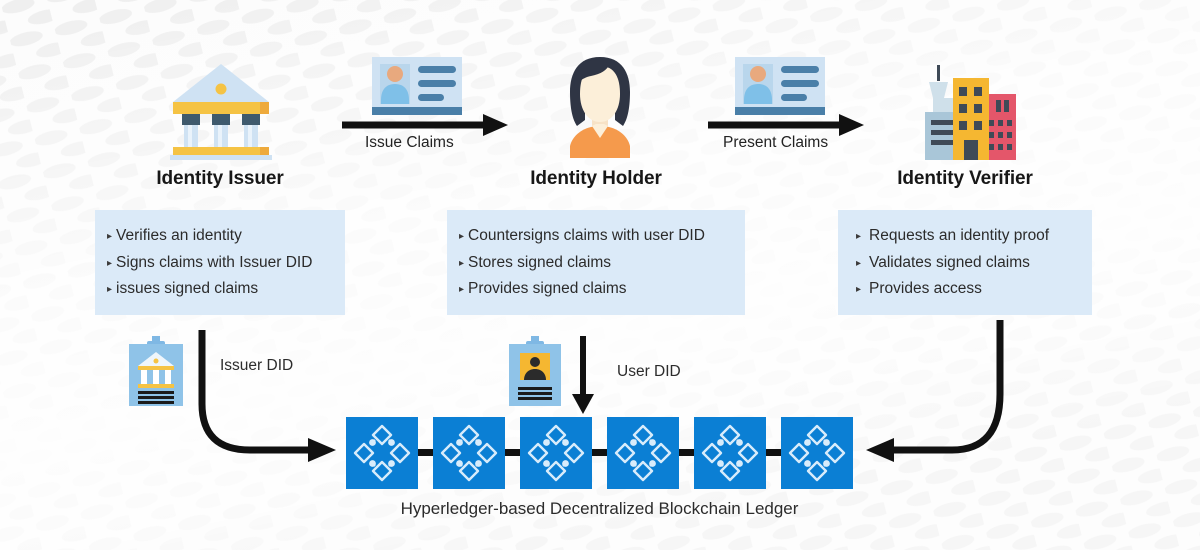  I want to click on bullet-text: Provides access, so click(925, 288).